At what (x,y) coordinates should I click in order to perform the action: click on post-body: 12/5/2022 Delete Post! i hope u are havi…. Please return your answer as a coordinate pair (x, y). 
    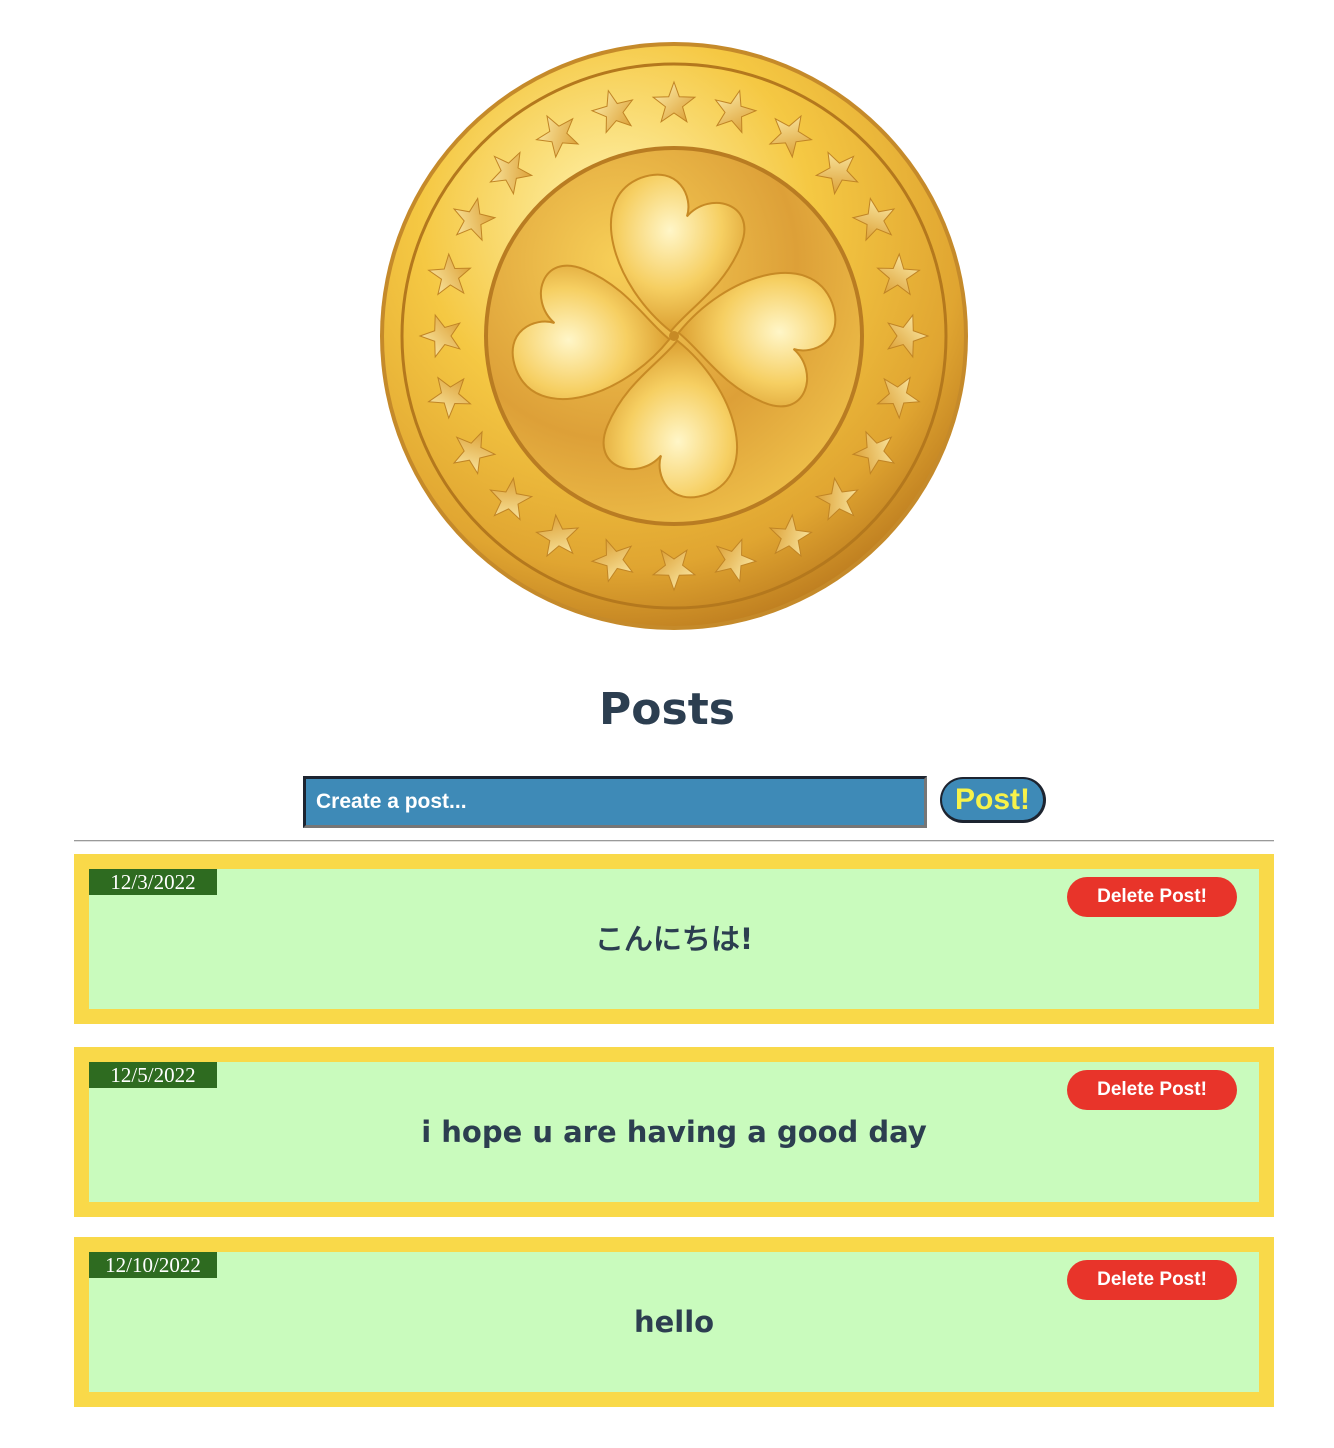
    Looking at the image, I should click on (674, 1132).